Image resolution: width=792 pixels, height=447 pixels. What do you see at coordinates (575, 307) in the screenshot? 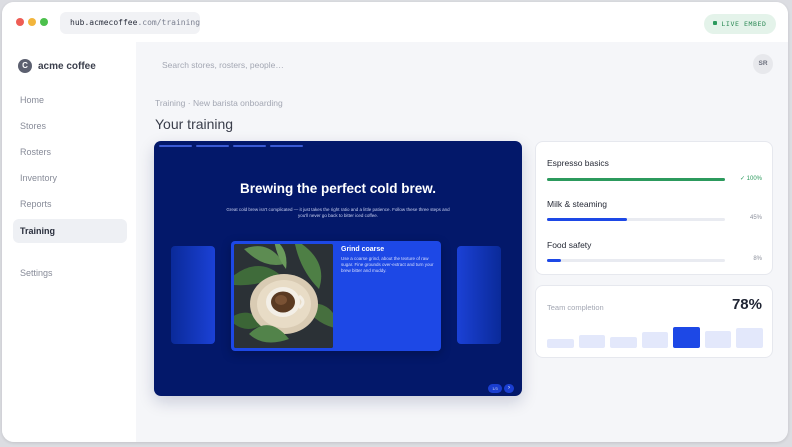
I see `team-completion-label: Team completion` at bounding box center [575, 307].